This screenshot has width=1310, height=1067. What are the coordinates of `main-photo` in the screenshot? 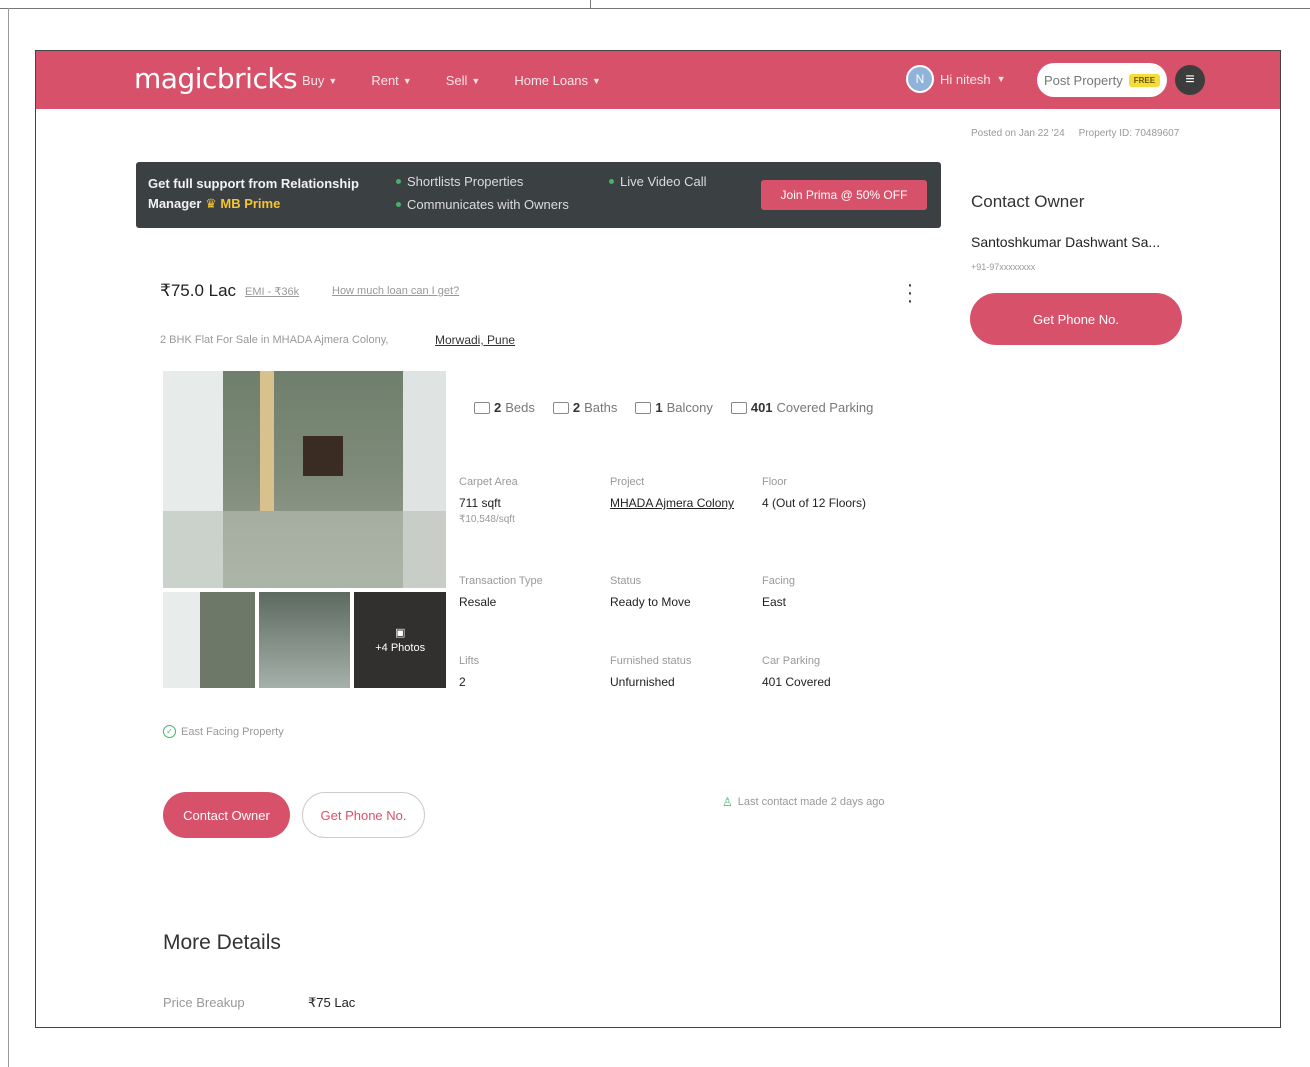 It's located at (304, 479).